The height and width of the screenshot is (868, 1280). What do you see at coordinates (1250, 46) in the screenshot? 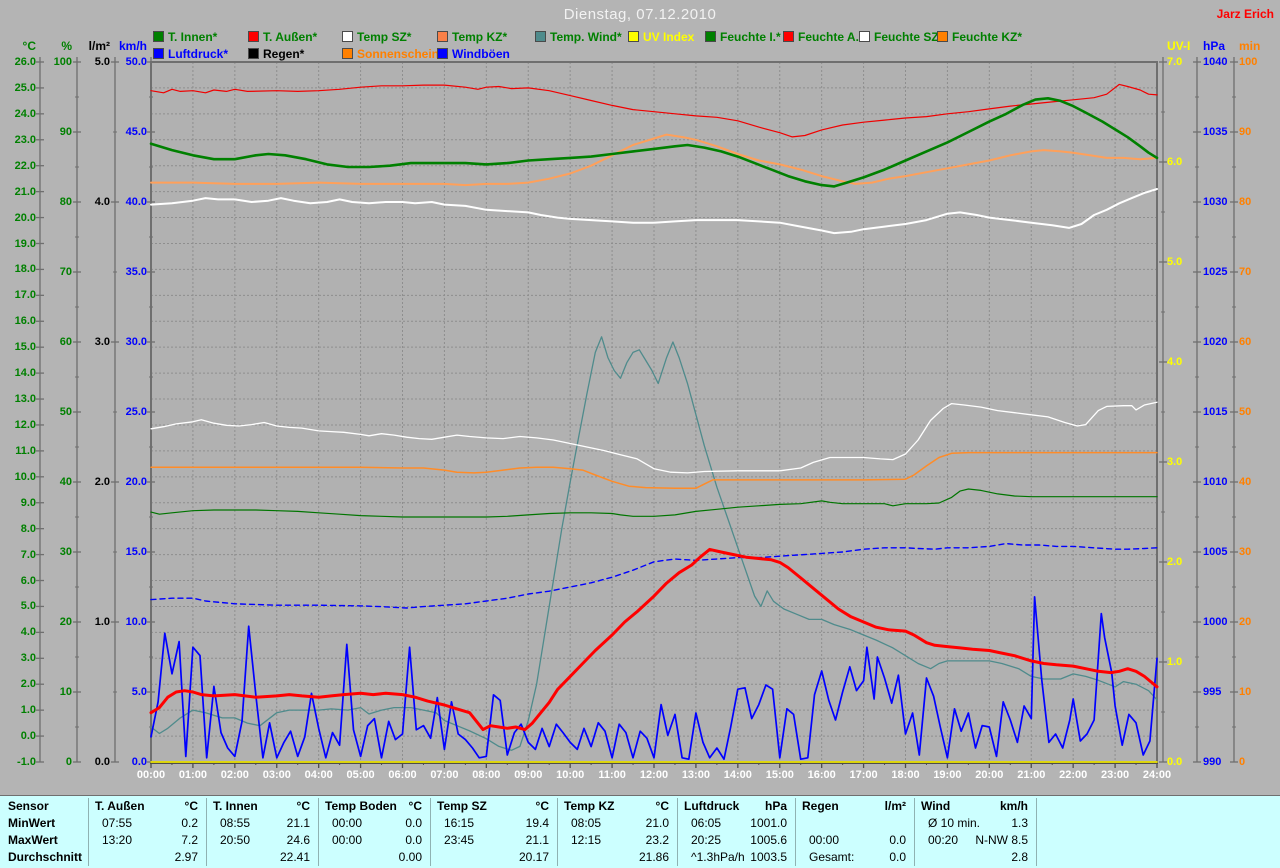
I see `axis-unit-label: min` at bounding box center [1250, 46].